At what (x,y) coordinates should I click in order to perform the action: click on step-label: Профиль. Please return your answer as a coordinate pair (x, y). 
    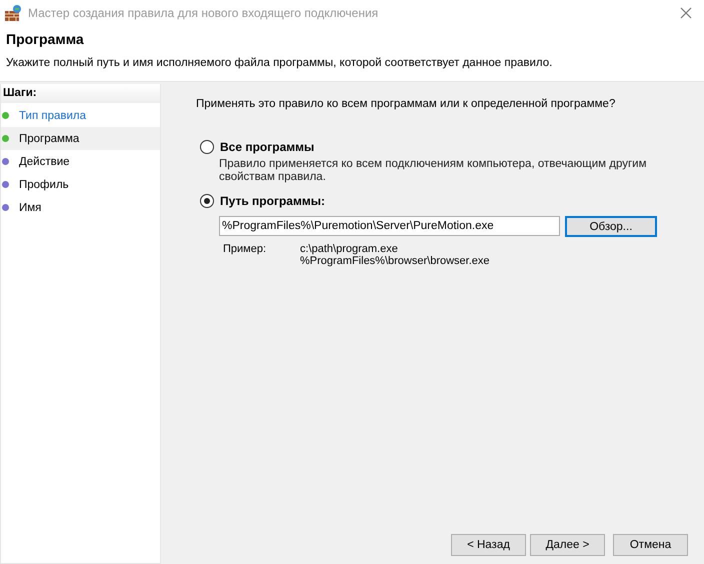
    Looking at the image, I should click on (44, 184).